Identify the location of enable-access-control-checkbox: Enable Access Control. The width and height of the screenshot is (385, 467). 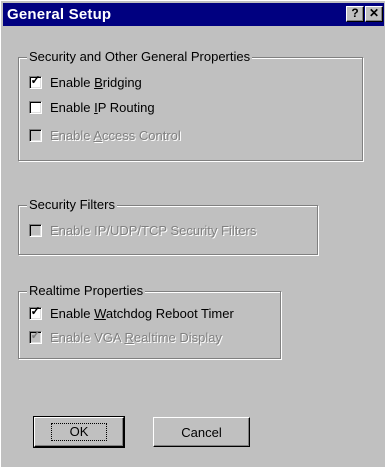
(105, 135).